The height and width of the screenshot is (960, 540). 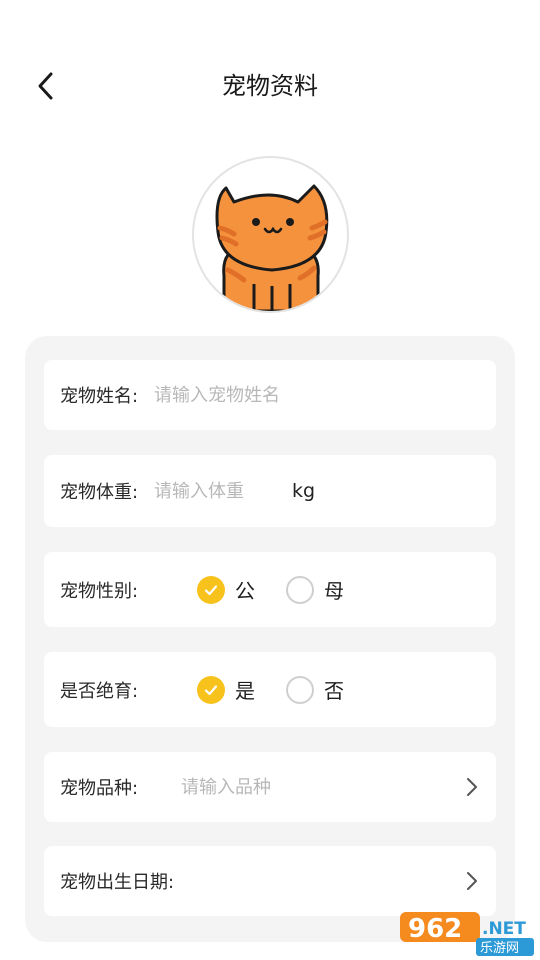 I want to click on neutered-option-no: 否, so click(x=315, y=689).